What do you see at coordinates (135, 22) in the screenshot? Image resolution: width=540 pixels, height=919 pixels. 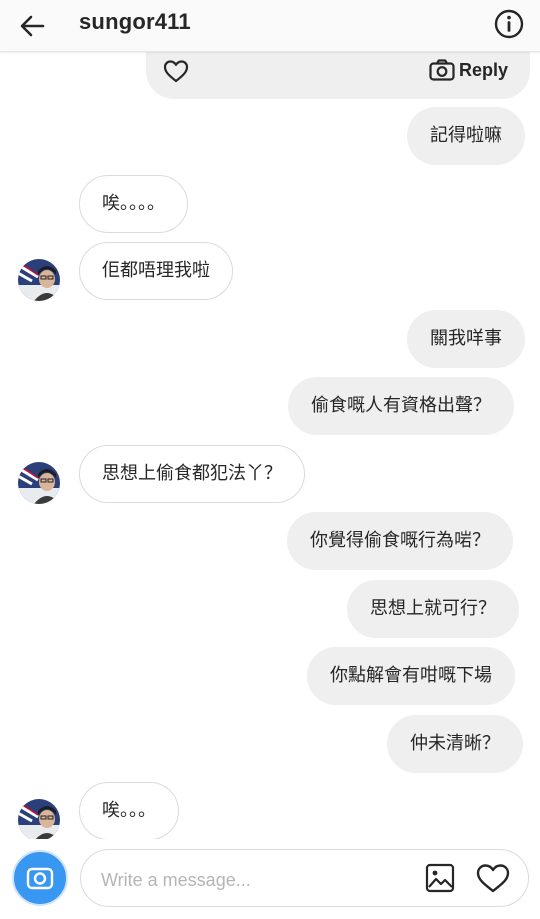 I see `chat-title: sungor411` at bounding box center [135, 22].